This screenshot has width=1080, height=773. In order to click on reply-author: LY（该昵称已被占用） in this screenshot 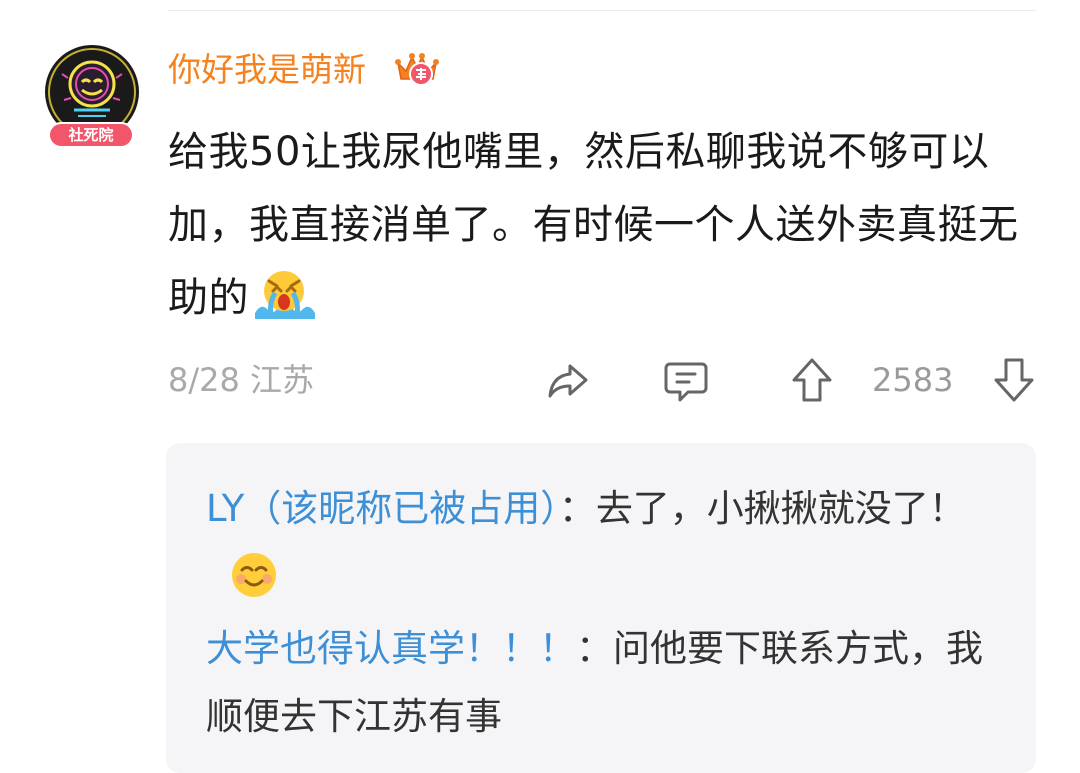, I will do `click(382, 508)`.